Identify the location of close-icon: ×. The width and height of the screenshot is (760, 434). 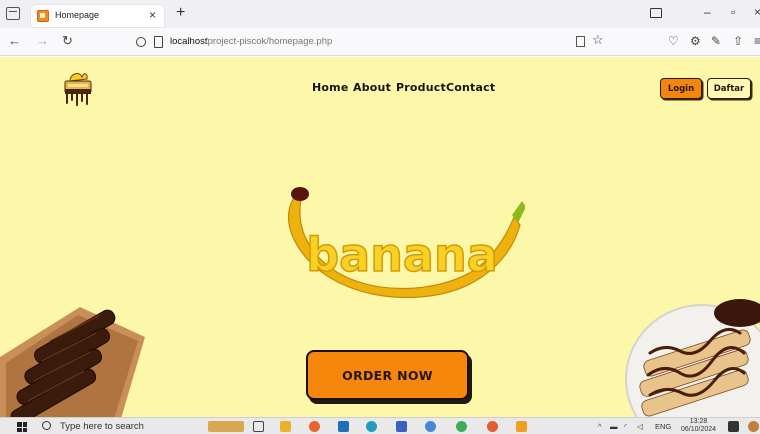
(152, 15).